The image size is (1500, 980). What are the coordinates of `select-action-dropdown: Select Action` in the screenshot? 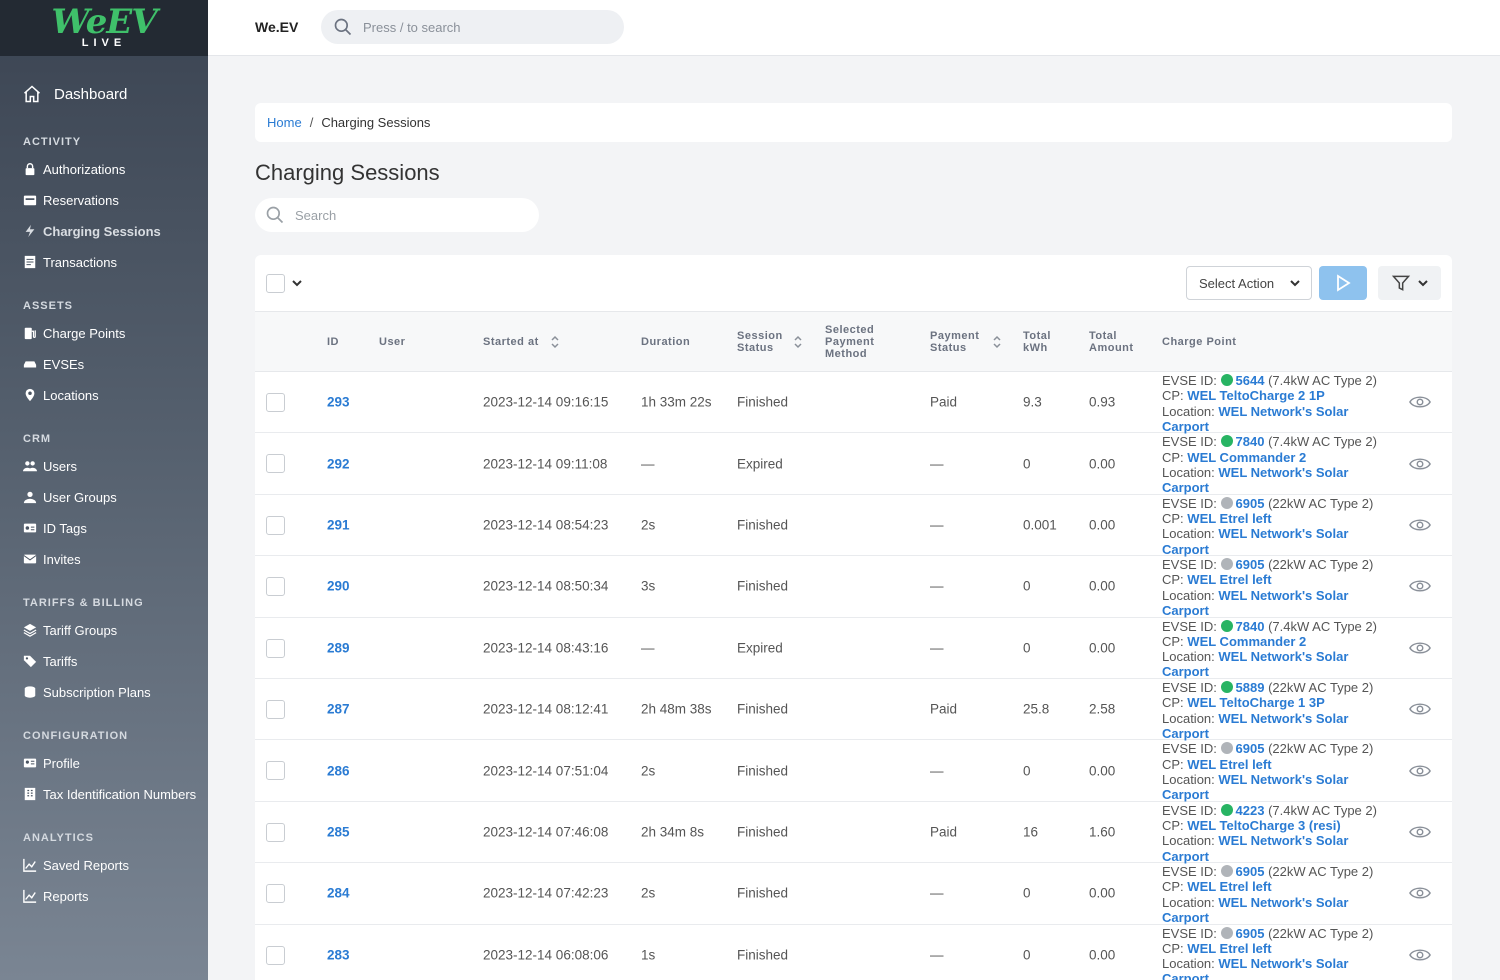 It's located at (1249, 283).